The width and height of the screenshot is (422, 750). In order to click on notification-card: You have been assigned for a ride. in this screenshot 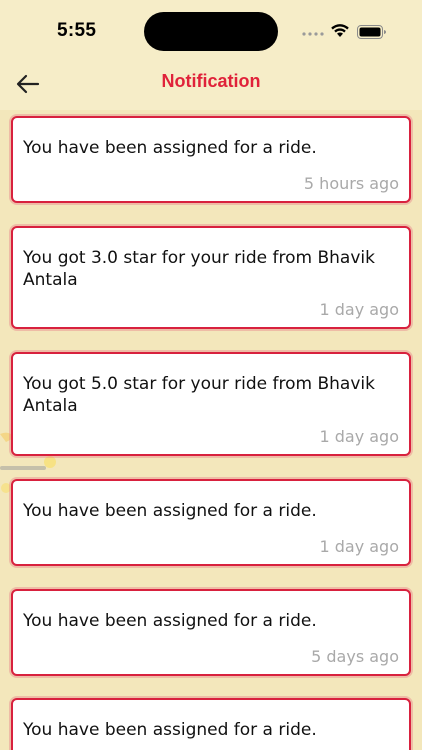, I will do `click(211, 724)`.